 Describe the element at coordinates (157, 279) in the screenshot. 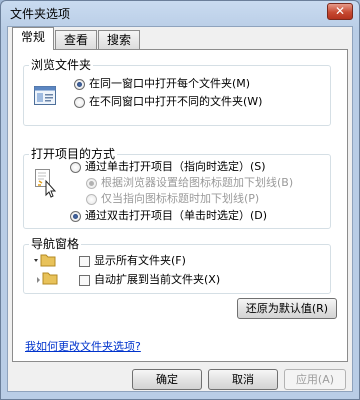

I see `nav-option-label: 自动扩展到当前文件夹(X)` at that location.